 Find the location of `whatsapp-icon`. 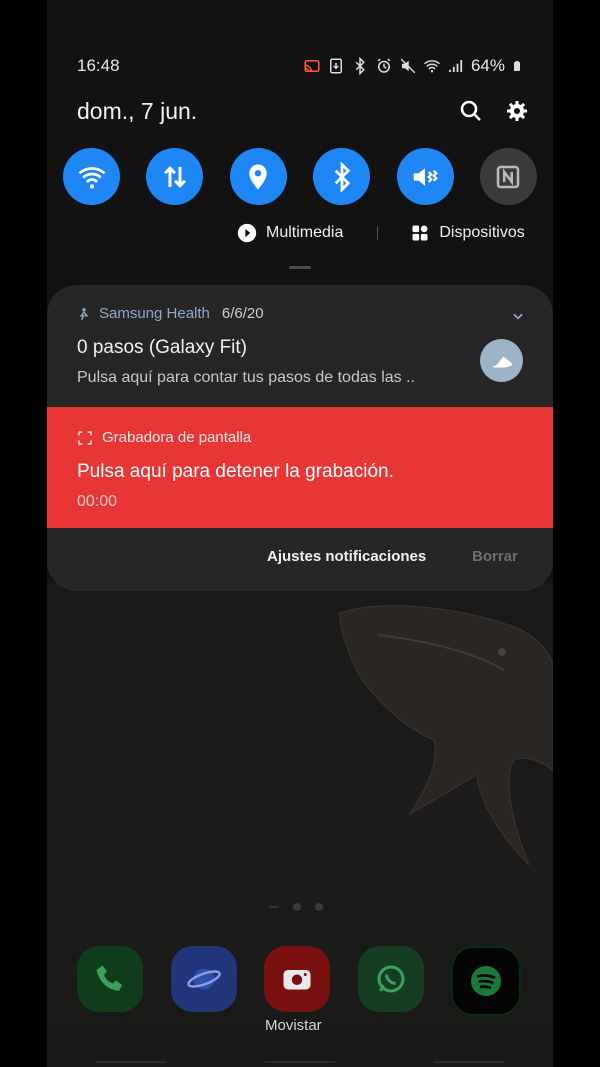

whatsapp-icon is located at coordinates (390, 979).